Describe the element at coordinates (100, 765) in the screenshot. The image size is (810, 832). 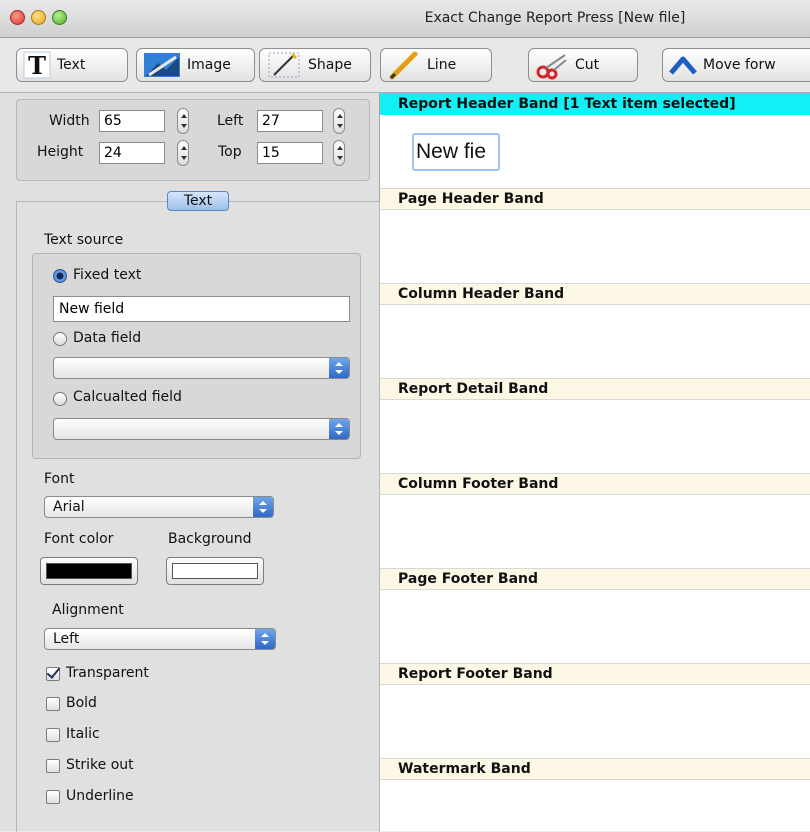
I see `strike-out-label: Strike out` at that location.